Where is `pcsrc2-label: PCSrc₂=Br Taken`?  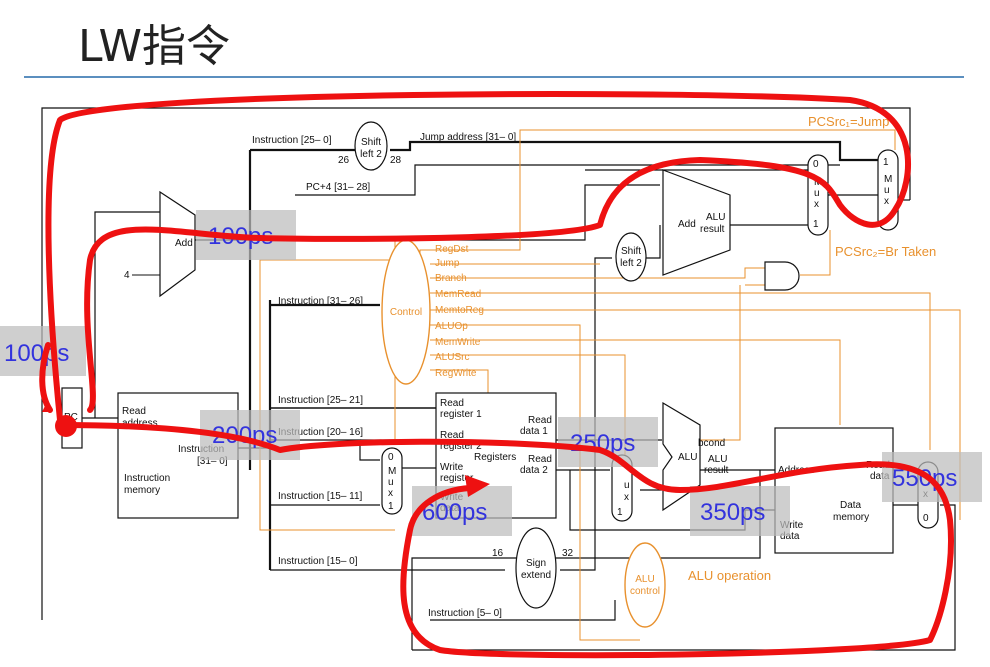 pcsrc2-label: PCSrc₂=Br Taken is located at coordinates (885, 251).